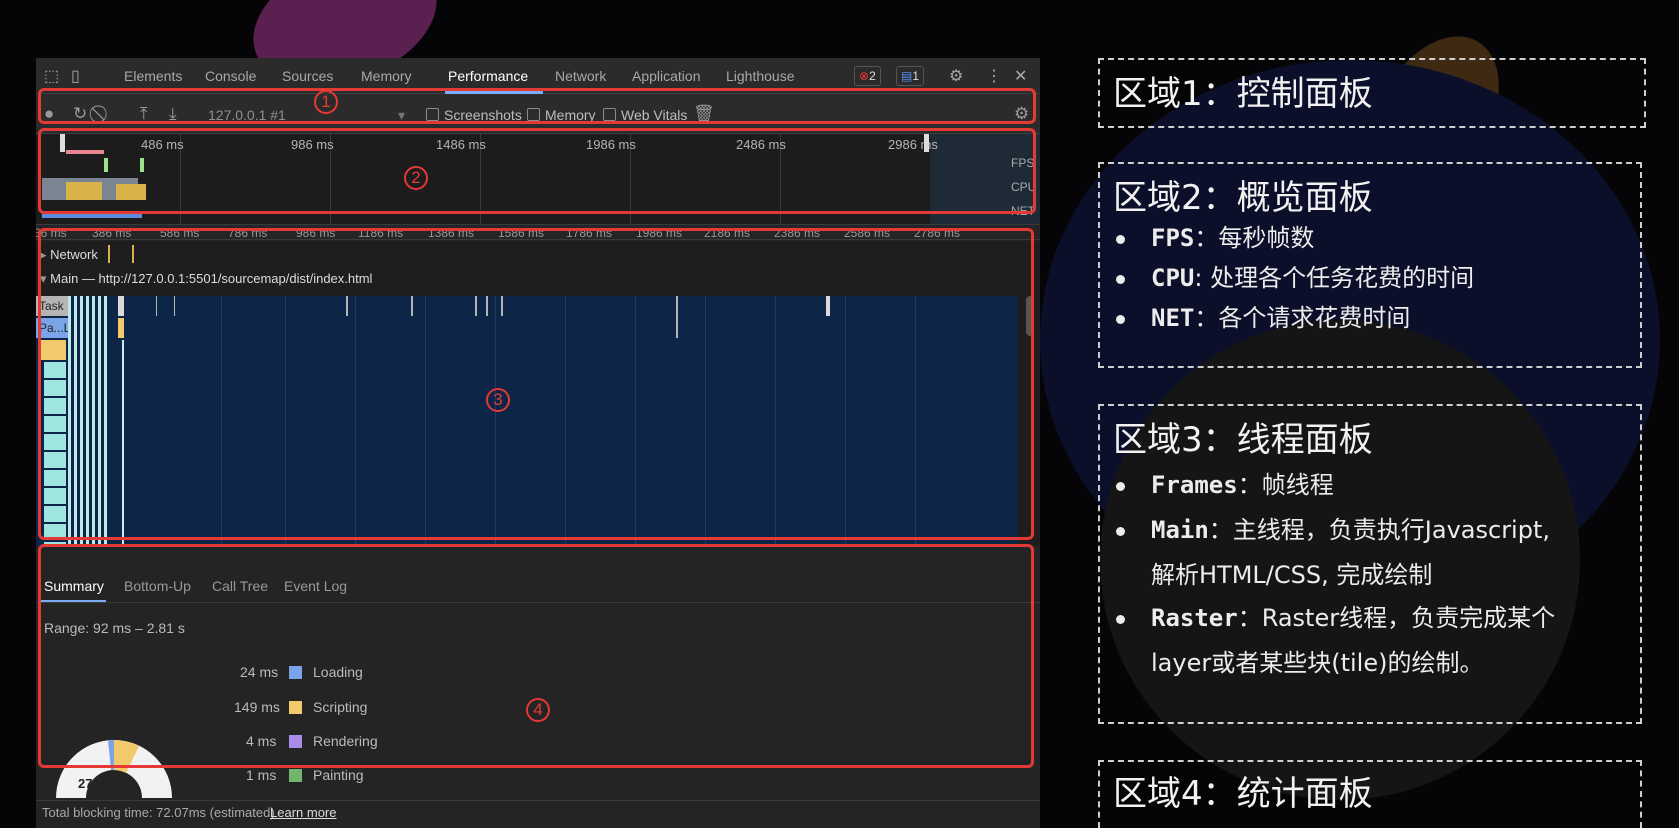 This screenshot has height=828, width=1679. Describe the element at coordinates (1243, 94) in the screenshot. I see `control-panel-title: 区域1：控制面板` at that location.